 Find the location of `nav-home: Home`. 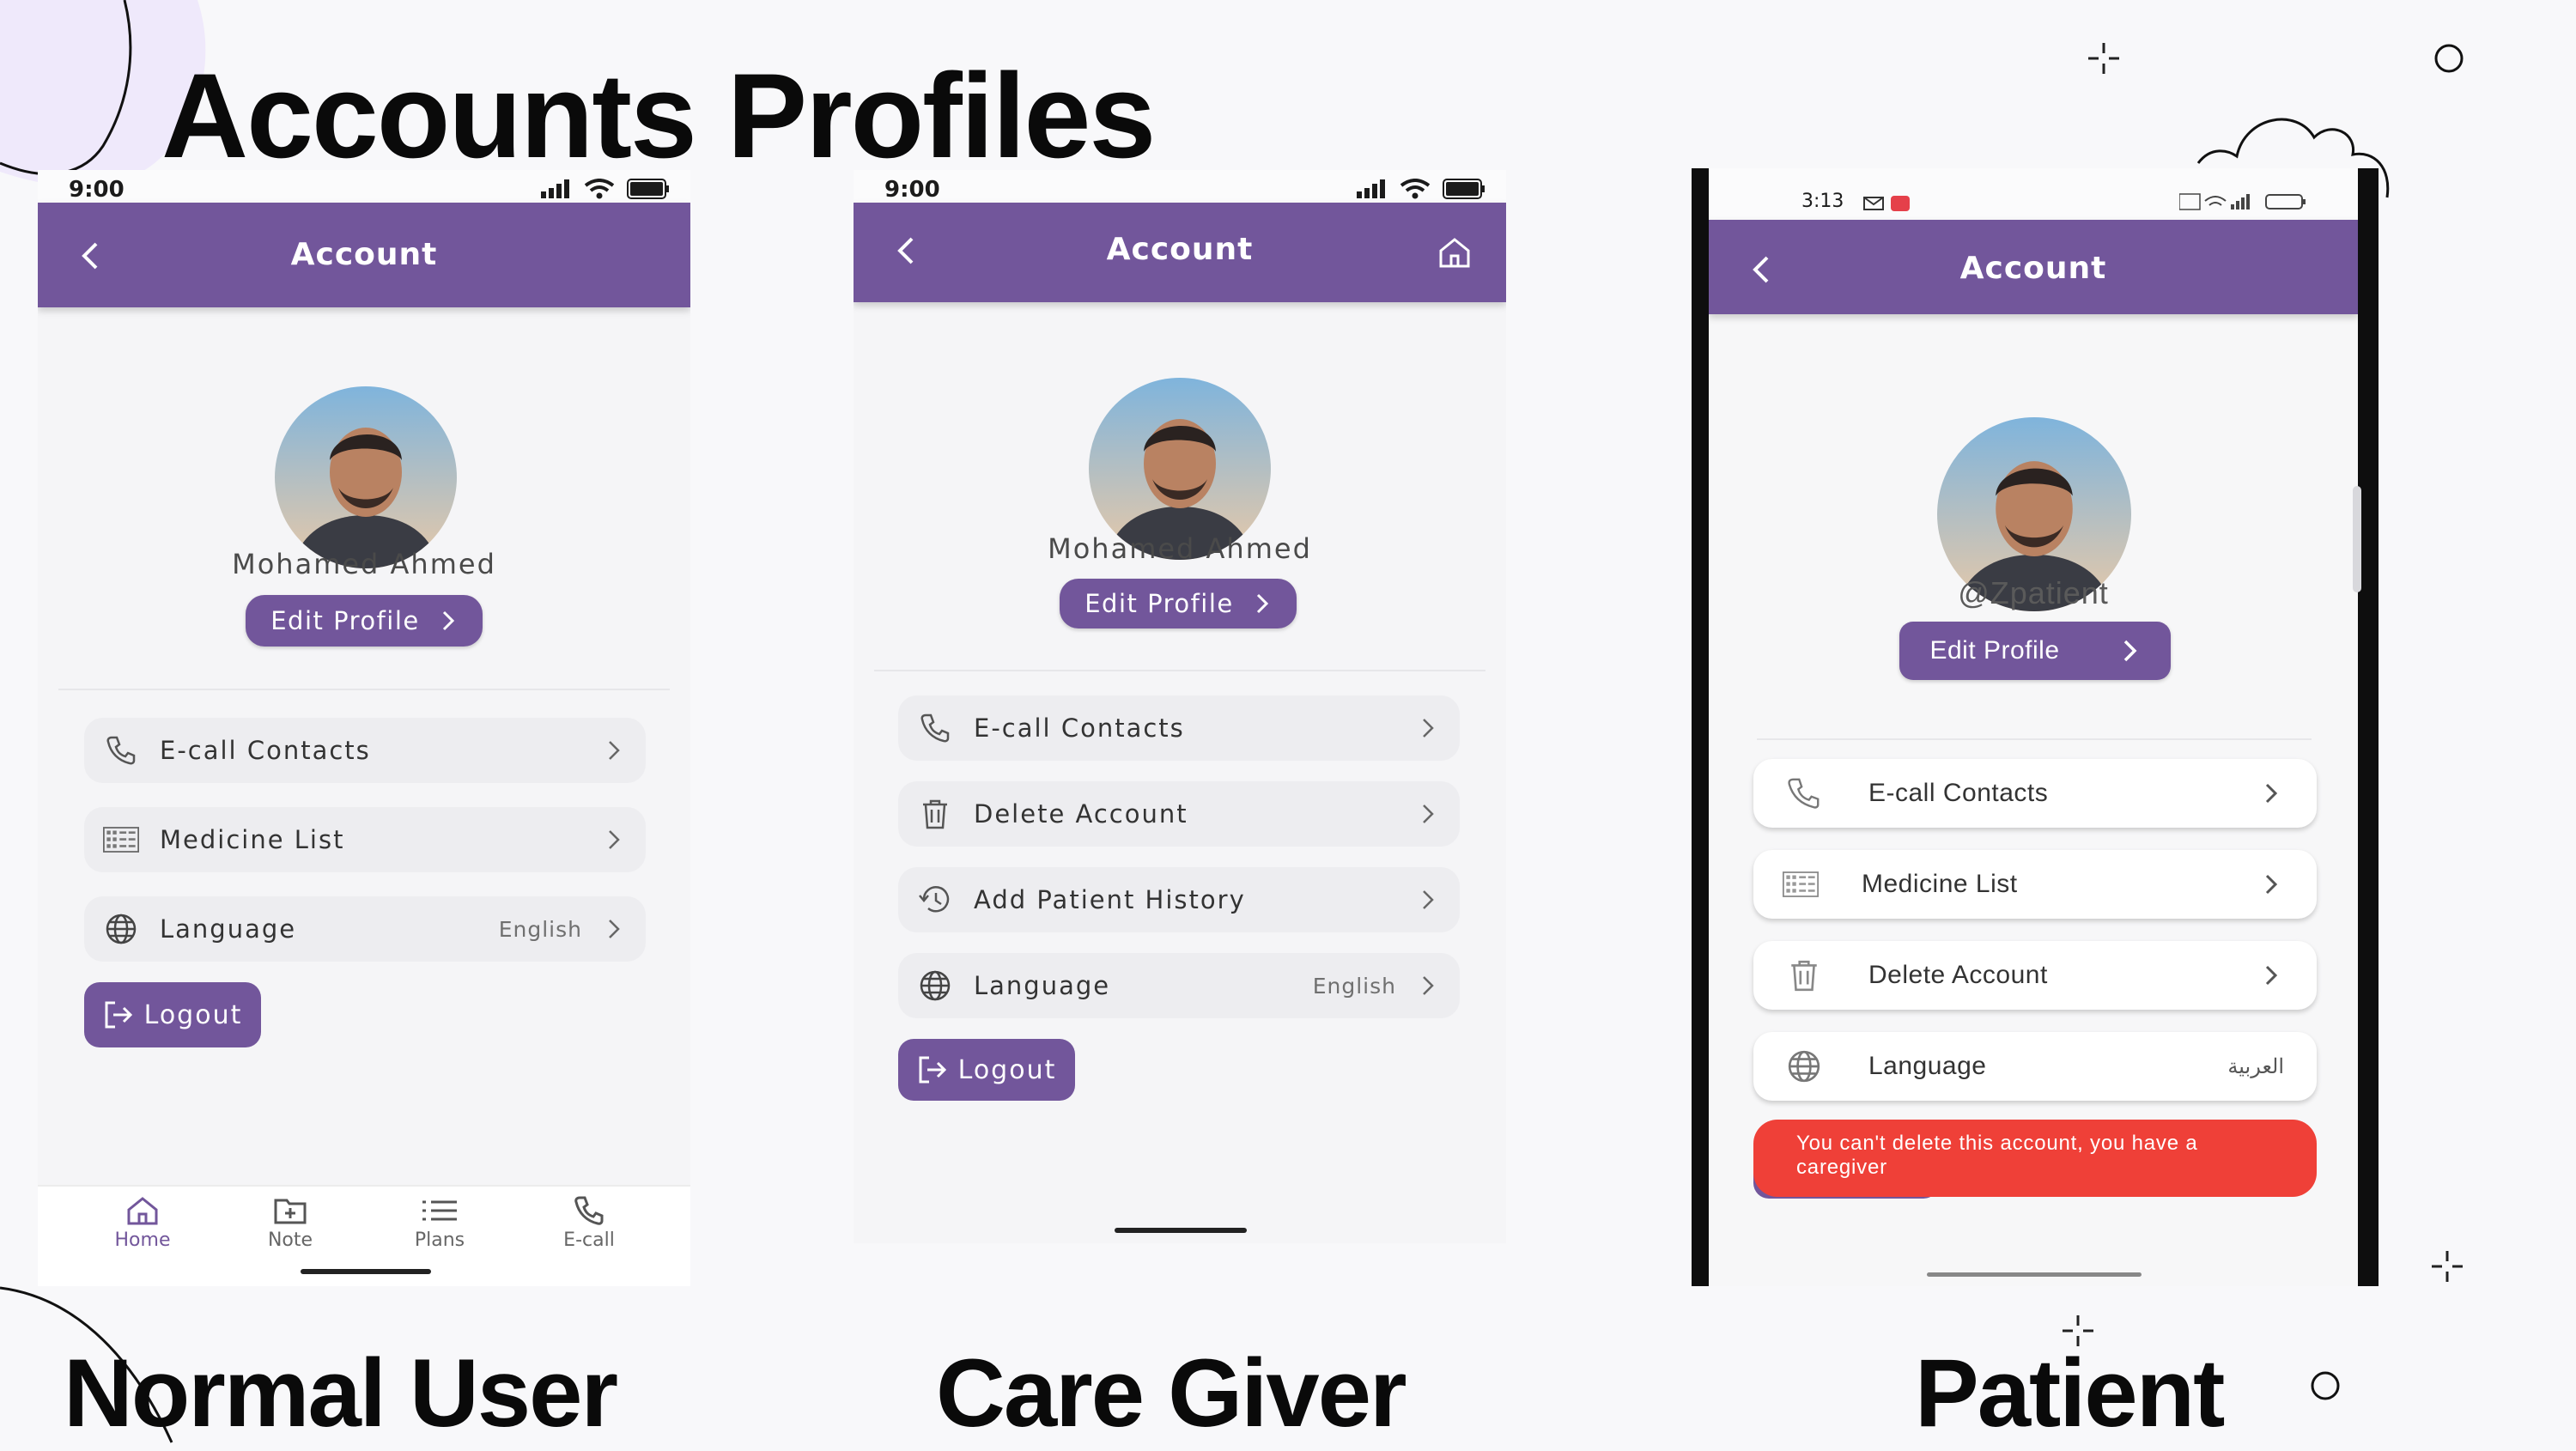

nav-home: Home is located at coordinates (143, 1223).